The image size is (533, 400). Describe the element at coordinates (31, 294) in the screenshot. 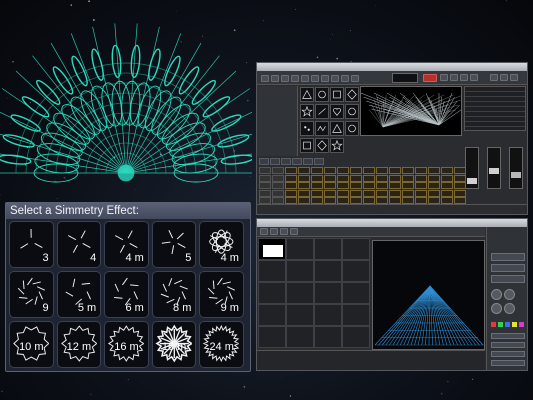

I see `symmetry-option-6: 9` at that location.